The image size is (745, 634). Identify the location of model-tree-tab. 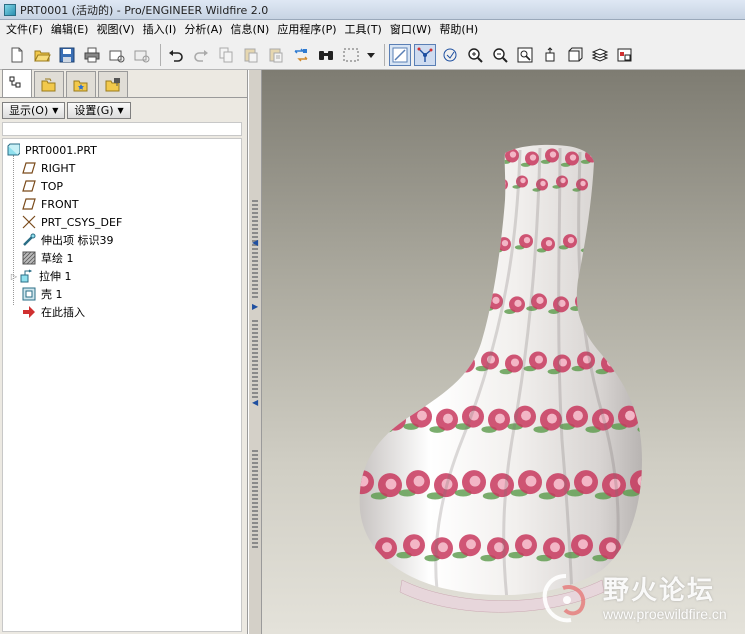
(17, 83).